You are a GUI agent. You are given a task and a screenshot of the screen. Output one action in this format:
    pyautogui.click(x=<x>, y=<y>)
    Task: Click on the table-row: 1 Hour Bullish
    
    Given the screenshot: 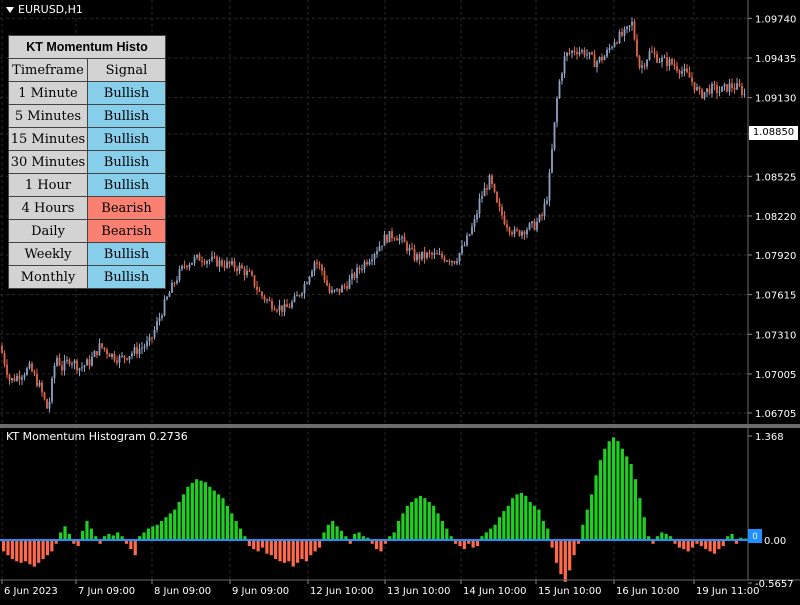 What is the action you would take?
    pyautogui.click(x=87, y=185)
    